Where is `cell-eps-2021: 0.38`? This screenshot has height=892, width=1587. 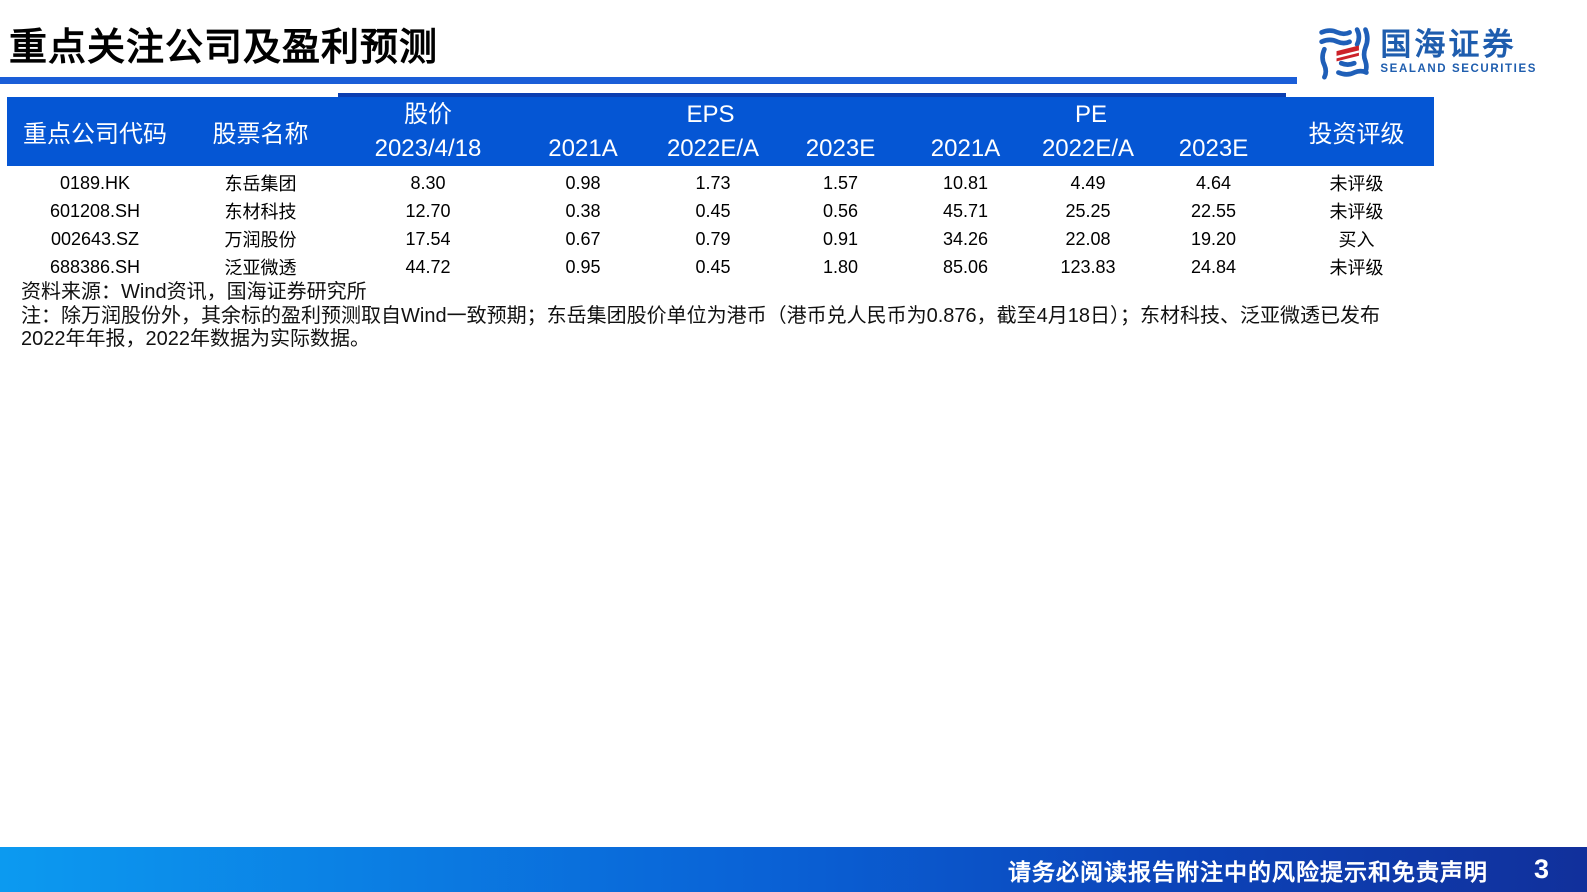
cell-eps-2021: 0.38 is located at coordinates (583, 210).